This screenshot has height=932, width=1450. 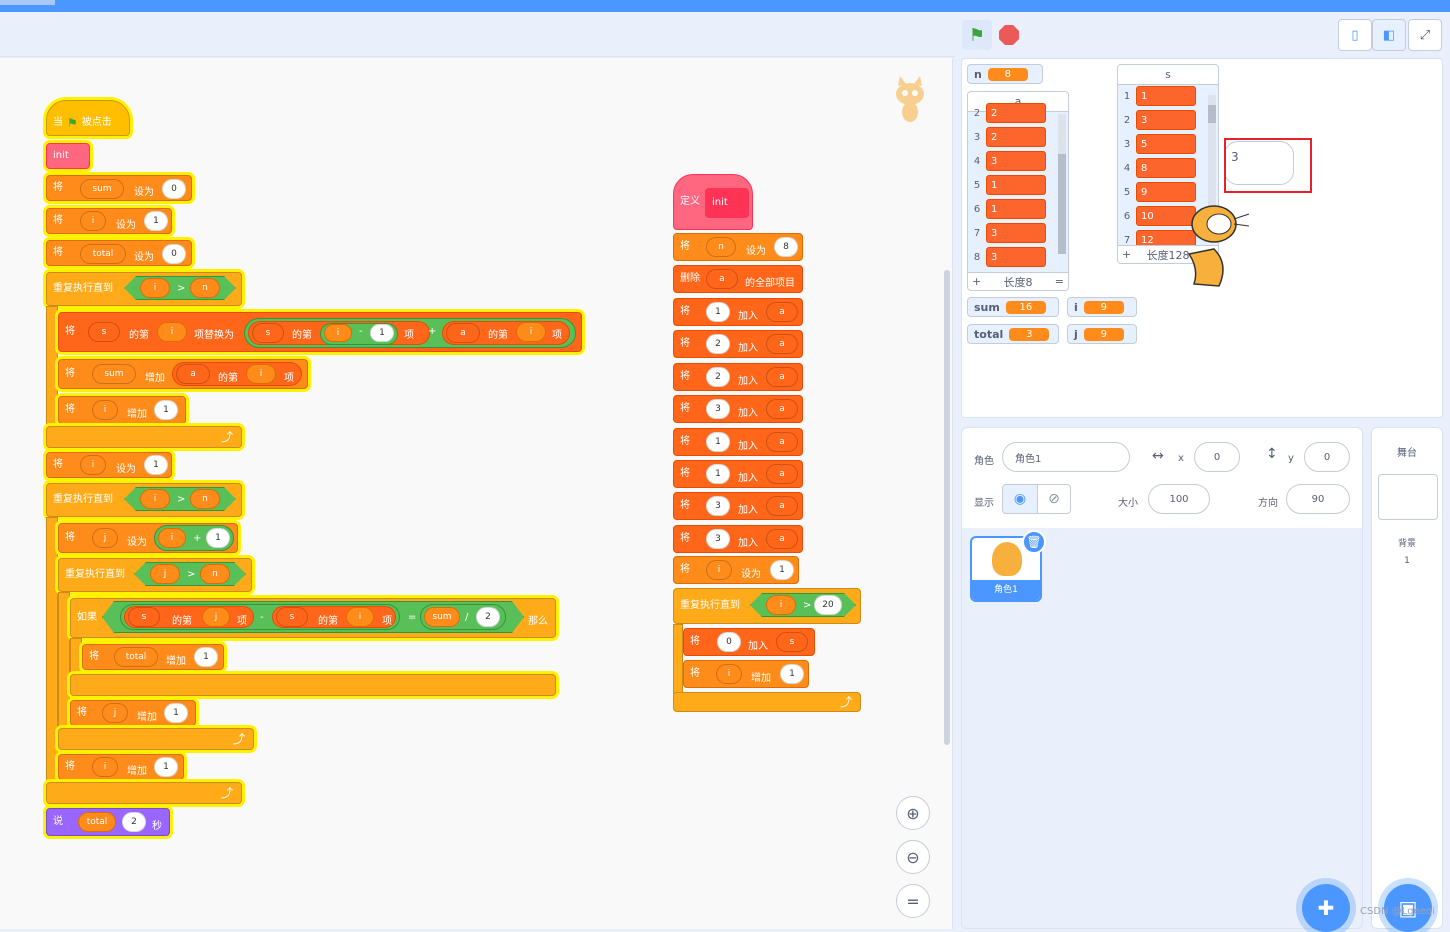 I want to click on workspace-scrollbar, so click(x=947, y=507).